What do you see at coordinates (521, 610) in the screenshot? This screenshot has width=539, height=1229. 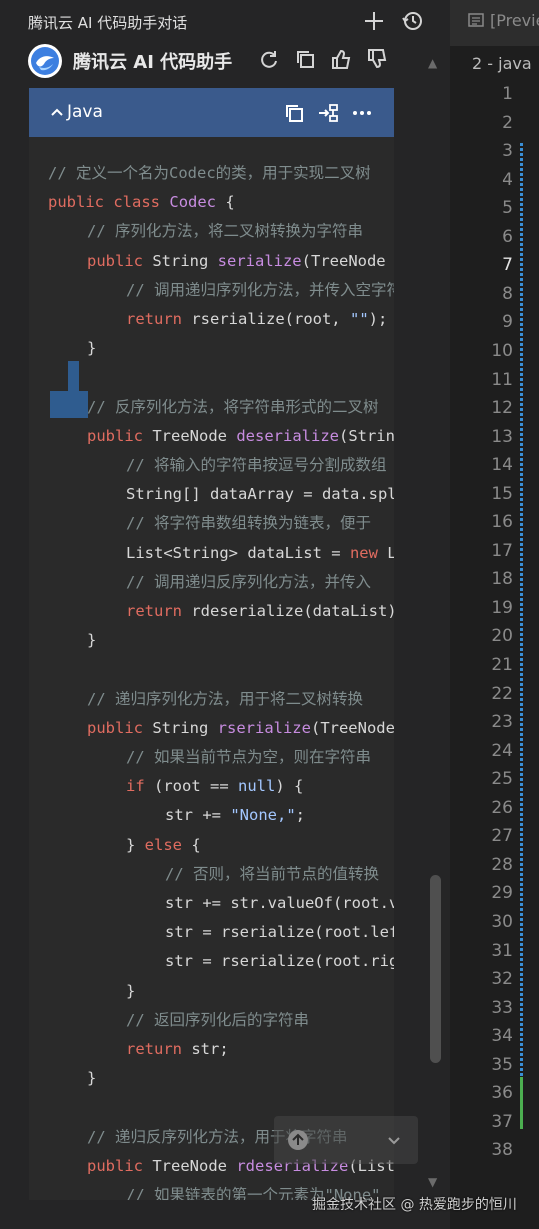 I see `gutter-modified-indicator` at bounding box center [521, 610].